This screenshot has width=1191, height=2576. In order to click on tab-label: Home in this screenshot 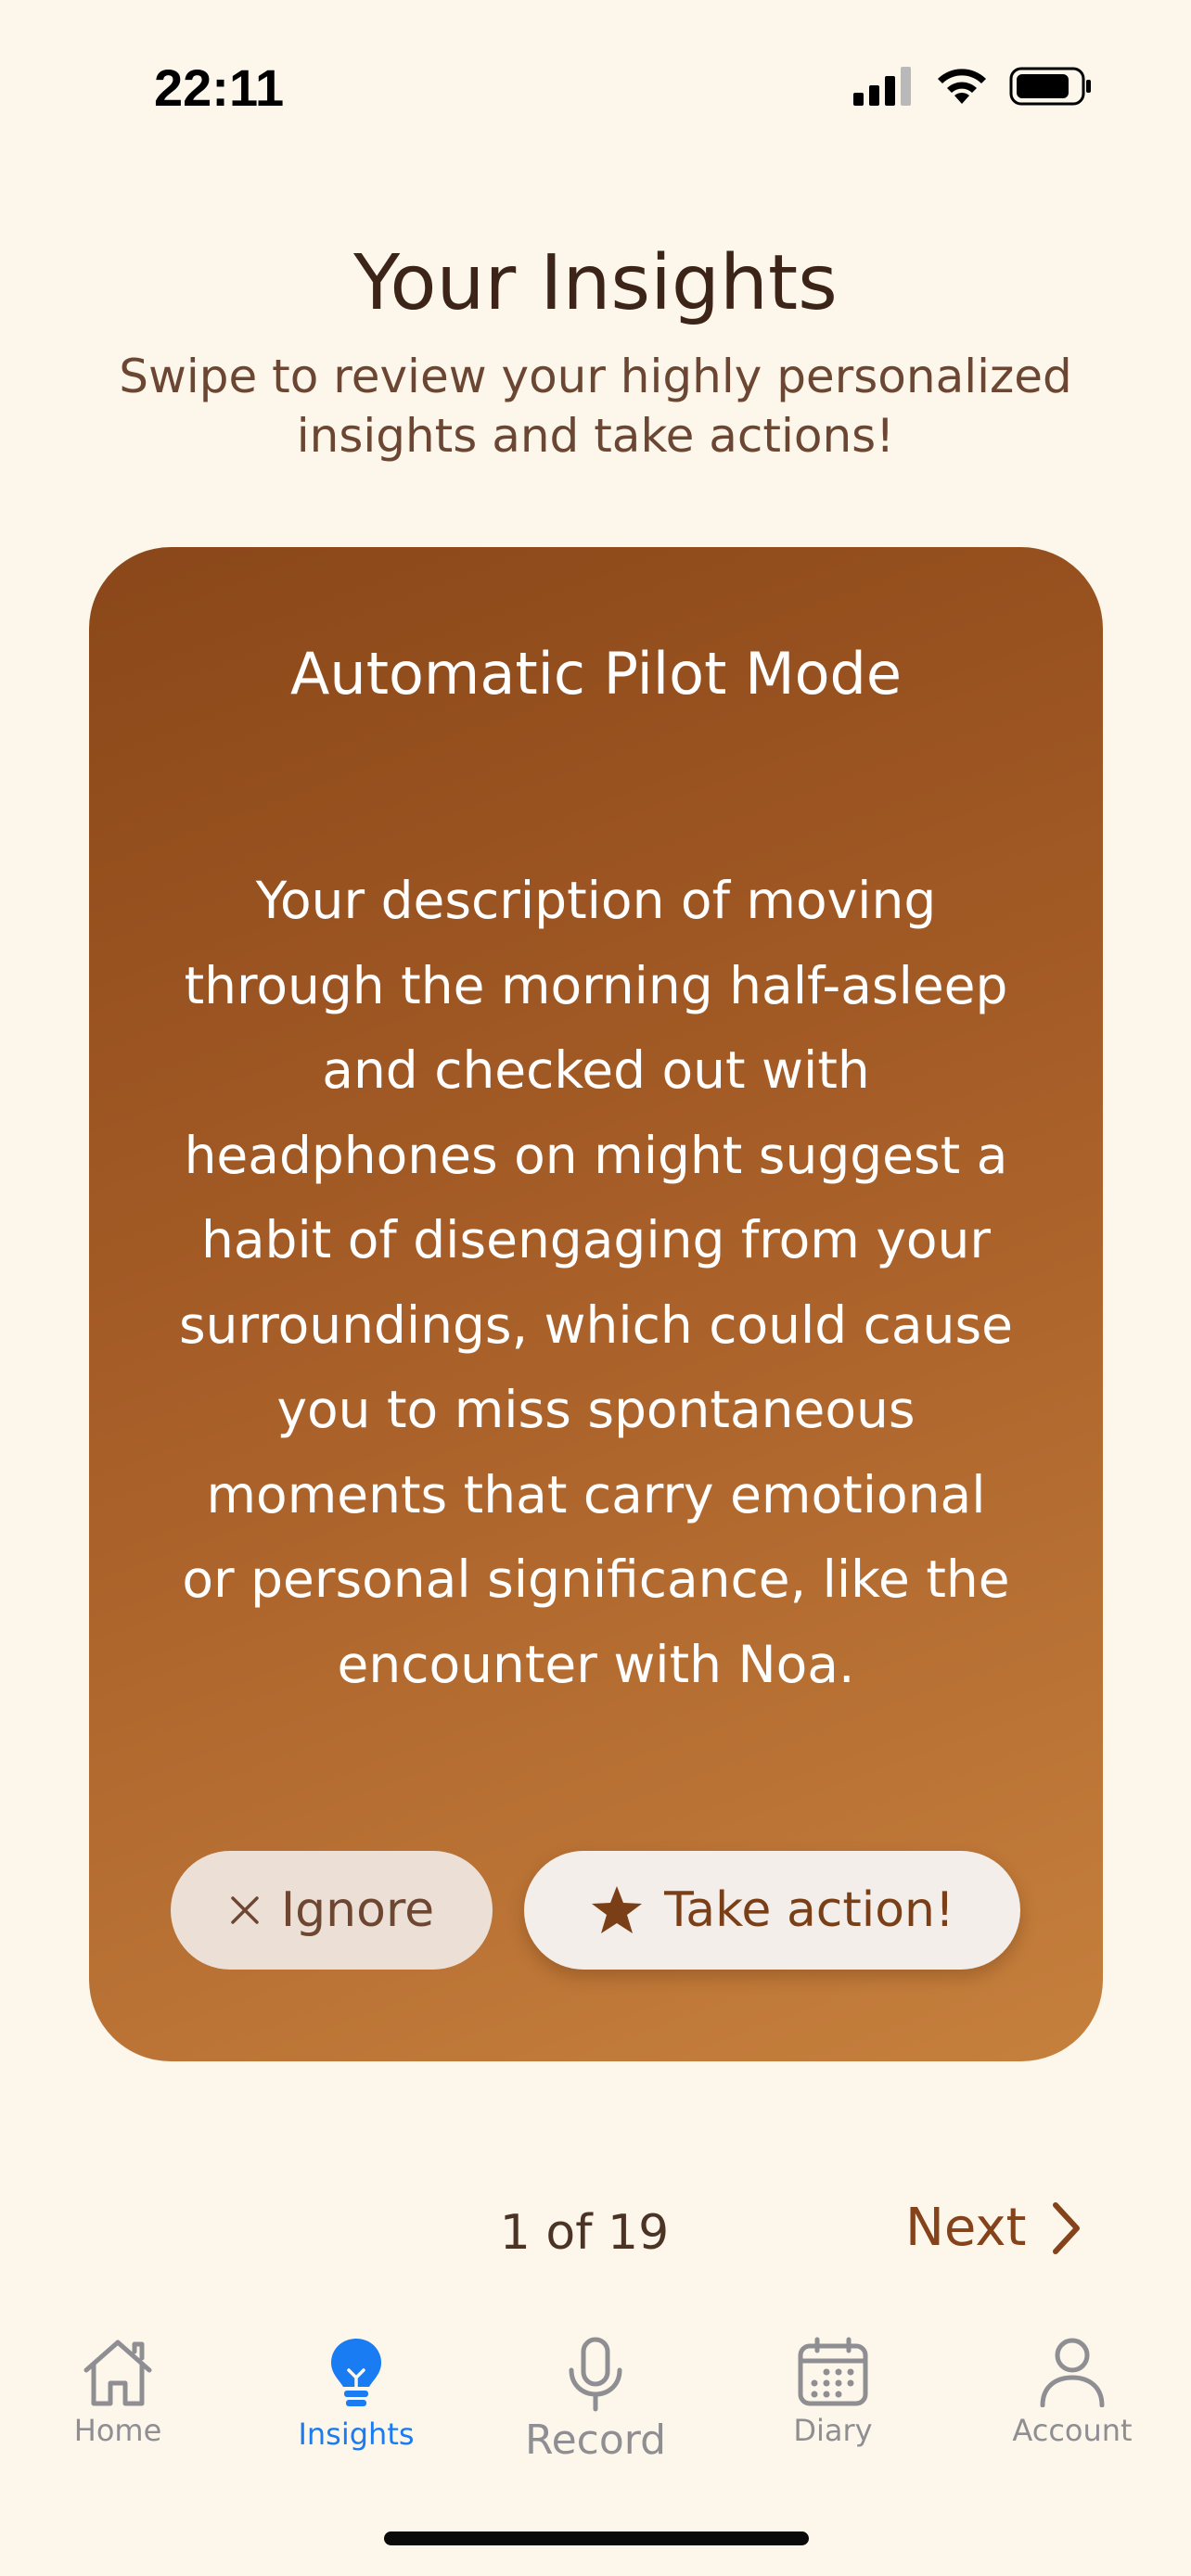, I will do `click(117, 2431)`.